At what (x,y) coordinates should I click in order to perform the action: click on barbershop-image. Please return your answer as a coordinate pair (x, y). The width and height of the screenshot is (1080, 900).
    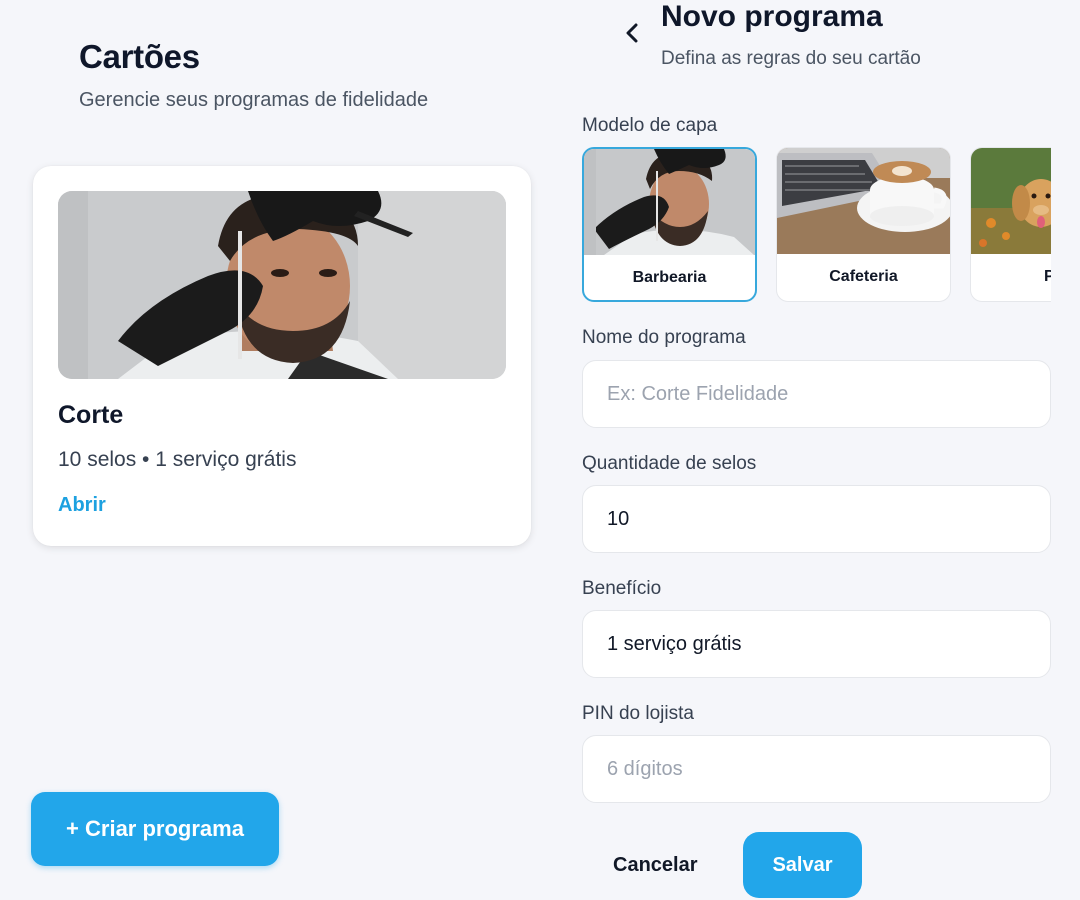
    Looking at the image, I should click on (669, 202).